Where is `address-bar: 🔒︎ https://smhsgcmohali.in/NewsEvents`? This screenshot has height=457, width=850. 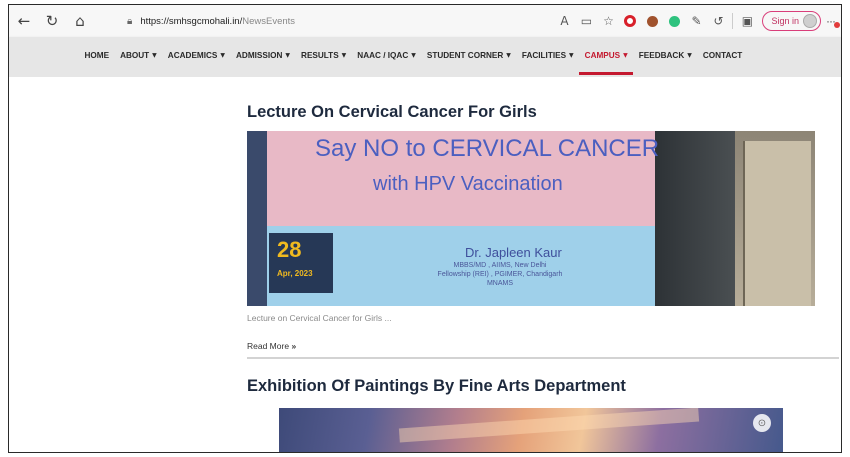
address-bar: 🔒︎ https://smhsgcmohali.in/NewsEvents is located at coordinates (211, 21).